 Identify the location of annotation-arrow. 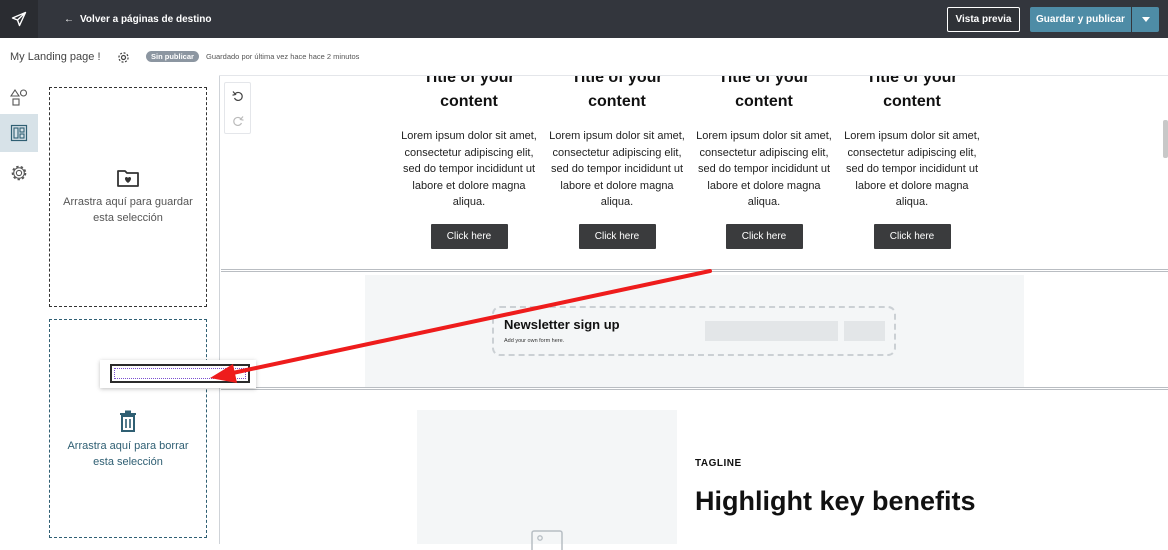
(461, 326).